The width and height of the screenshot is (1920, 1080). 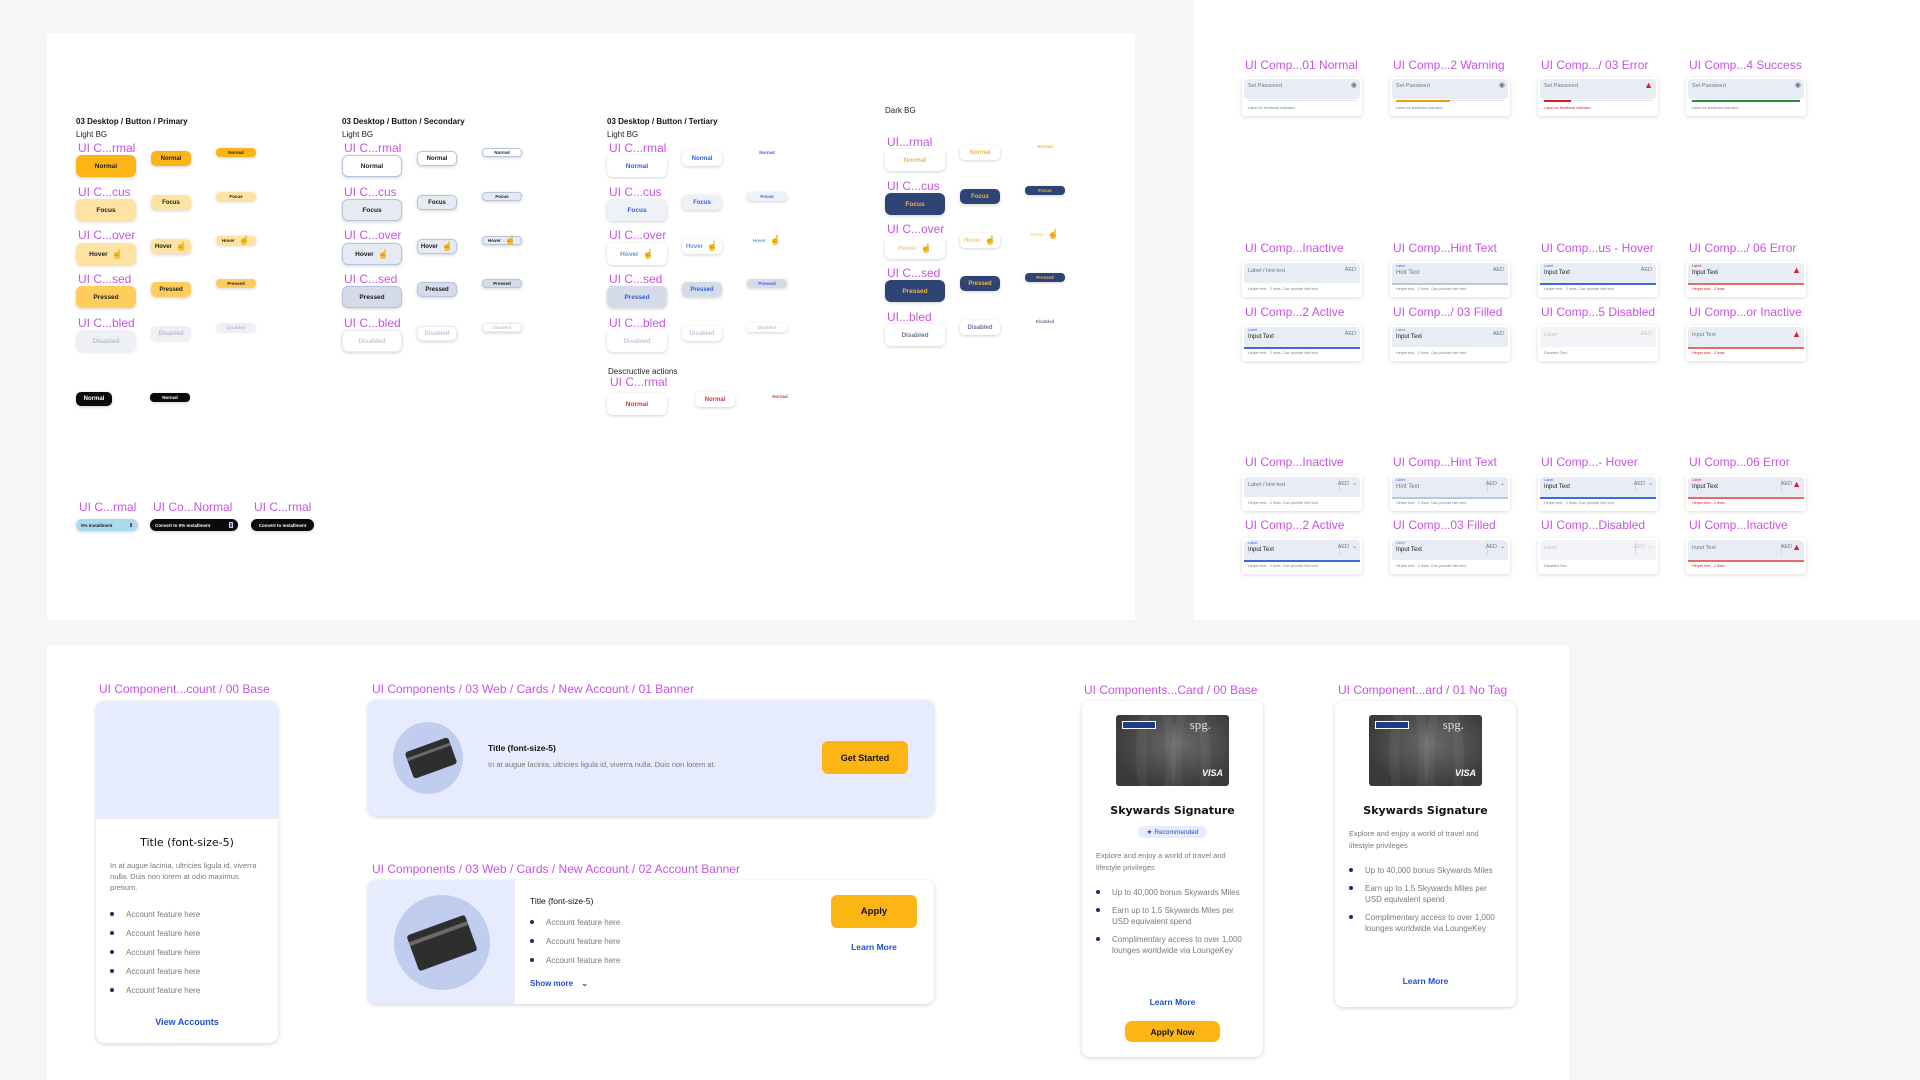 What do you see at coordinates (585, 983) in the screenshot?
I see `chevron-down-icon: ⌄` at bounding box center [585, 983].